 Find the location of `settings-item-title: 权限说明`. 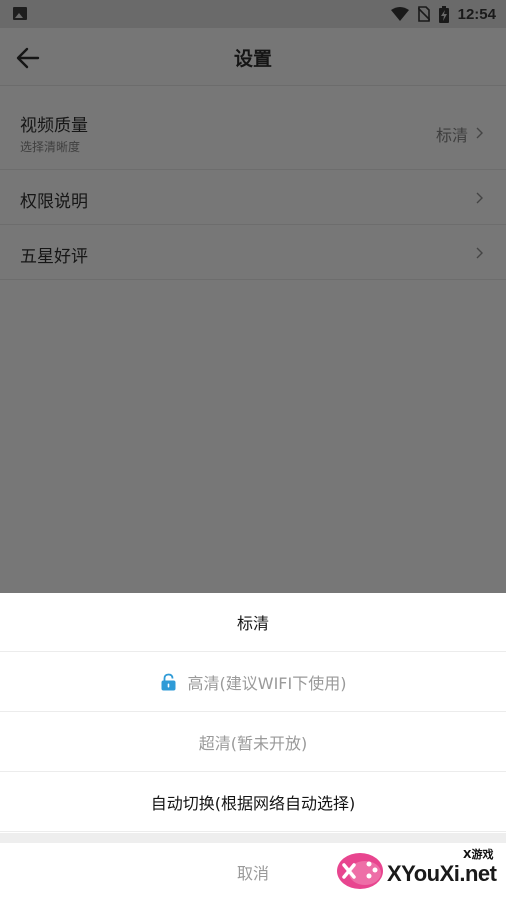

settings-item-title: 权限说明 is located at coordinates (54, 202).